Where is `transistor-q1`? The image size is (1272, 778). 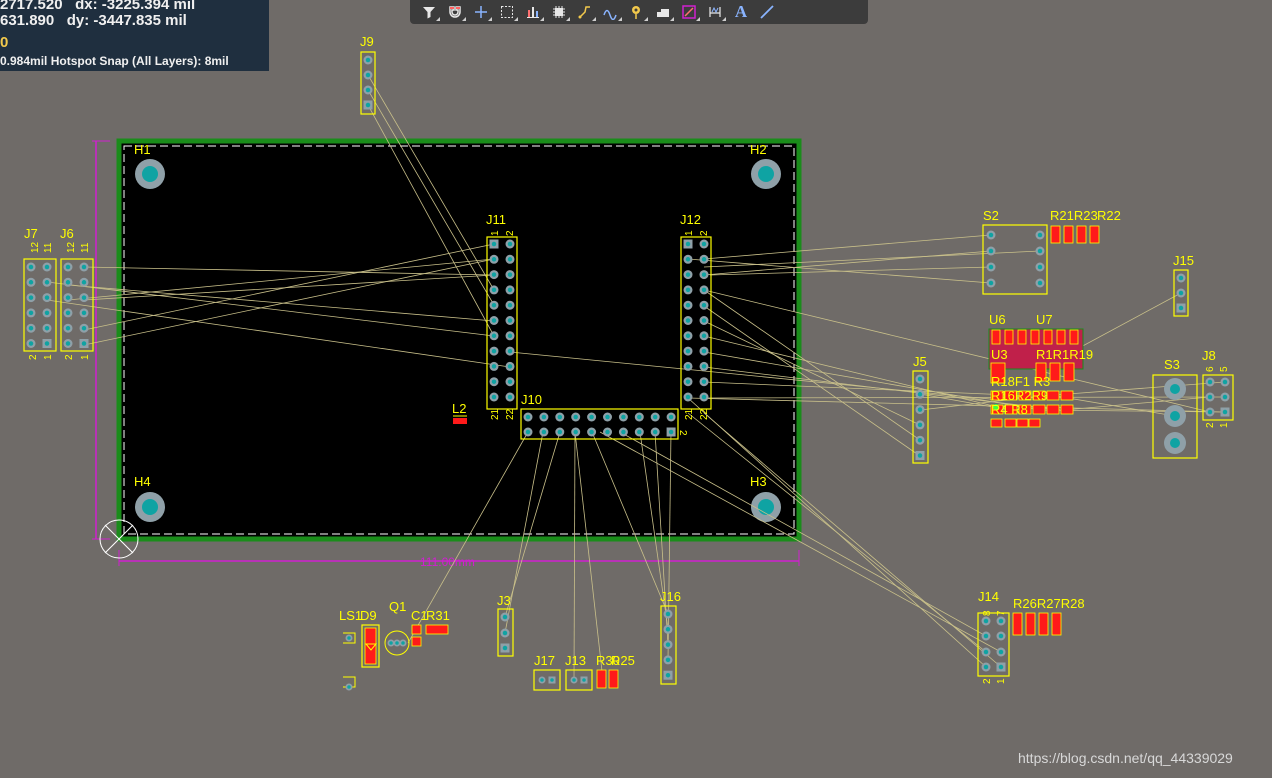
transistor-q1 is located at coordinates (397, 643).